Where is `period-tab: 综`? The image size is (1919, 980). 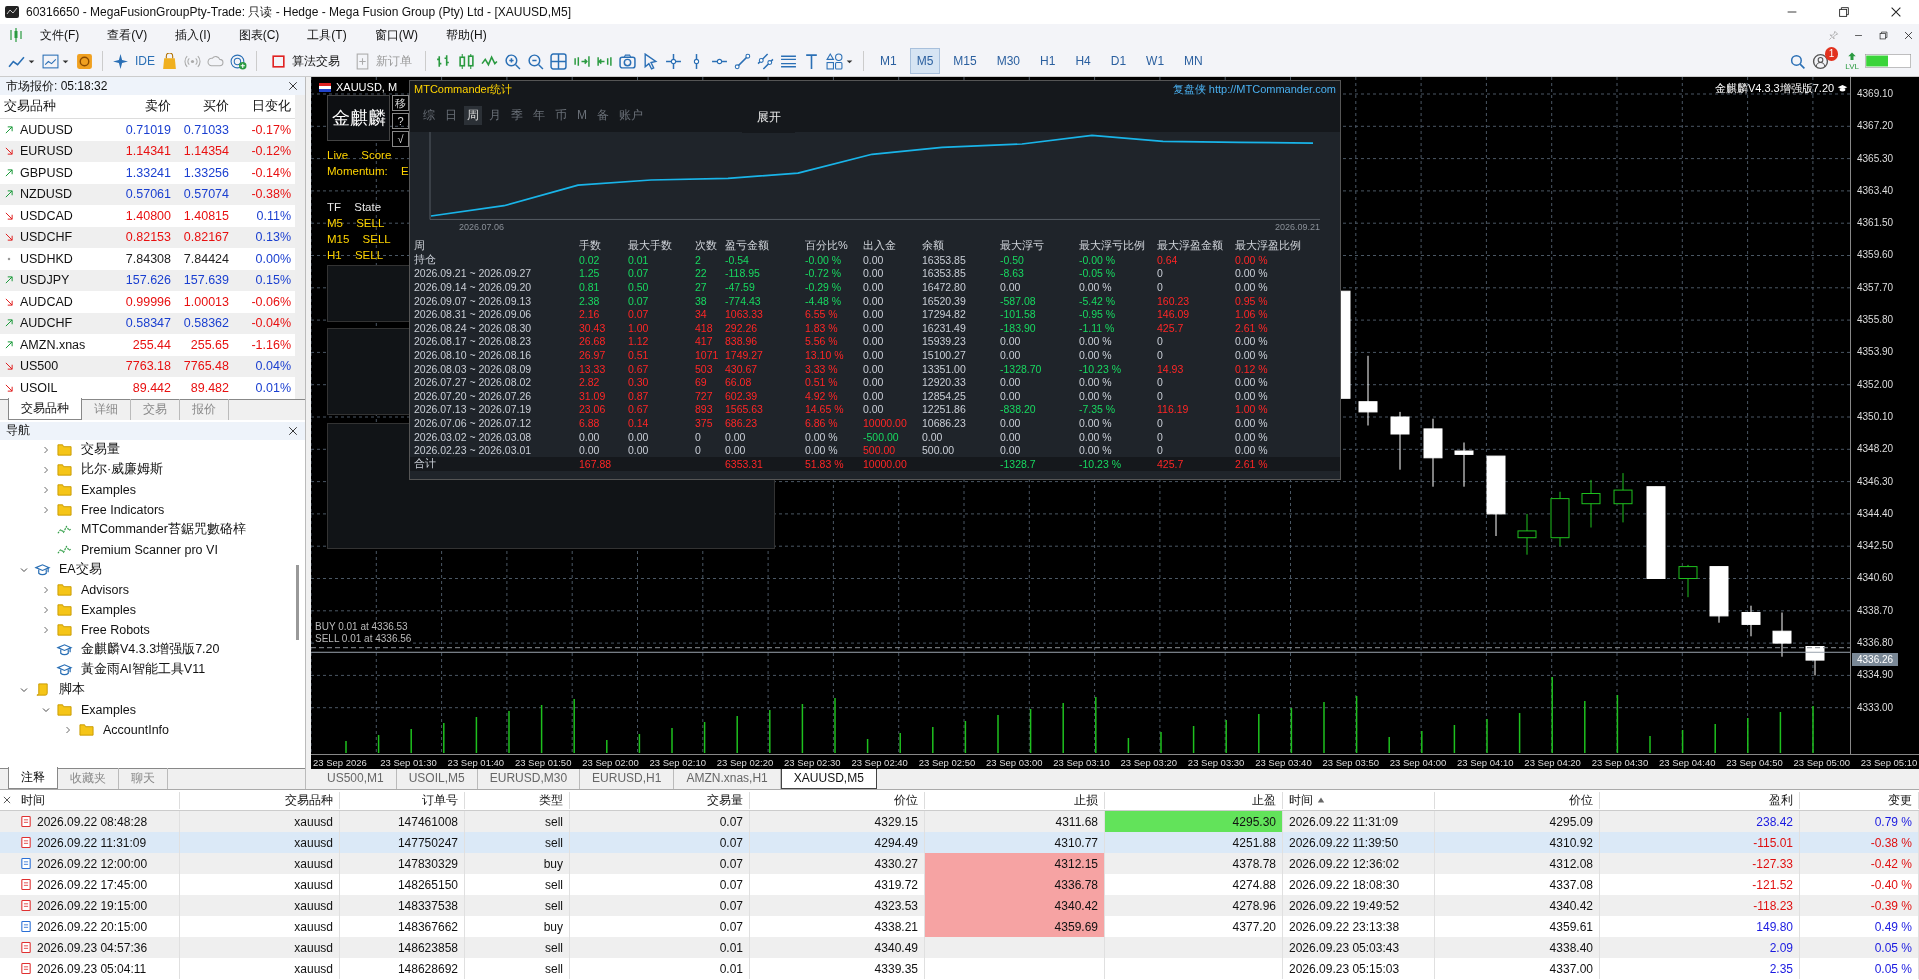
period-tab: 综 is located at coordinates (429, 115).